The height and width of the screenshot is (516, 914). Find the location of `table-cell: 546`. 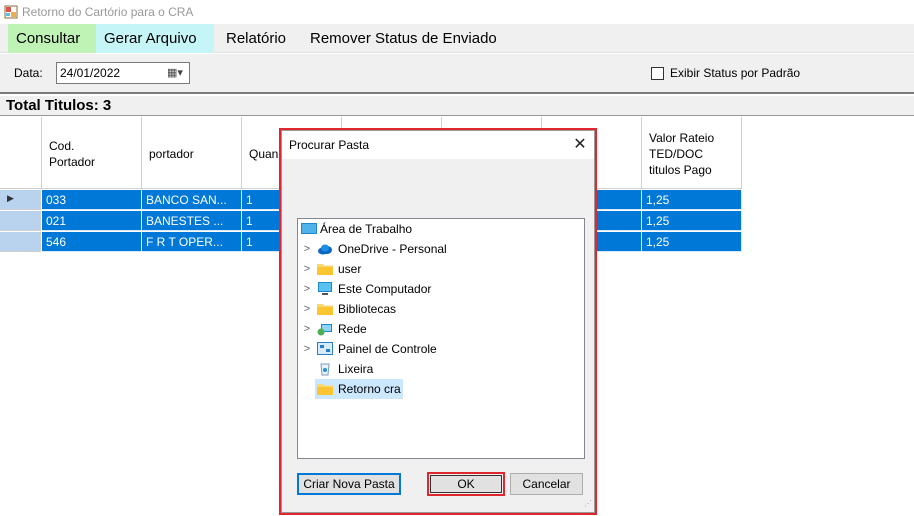

table-cell: 546 is located at coordinates (92, 242).